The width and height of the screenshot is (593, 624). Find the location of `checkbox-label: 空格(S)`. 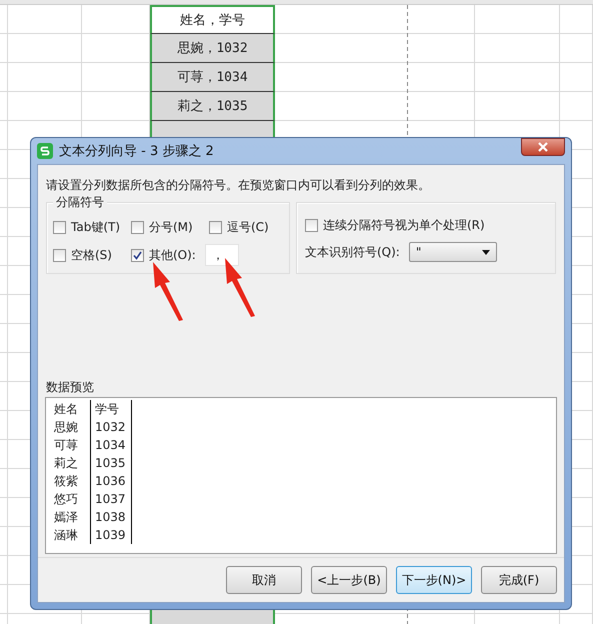

checkbox-label: 空格(S) is located at coordinates (91, 255).